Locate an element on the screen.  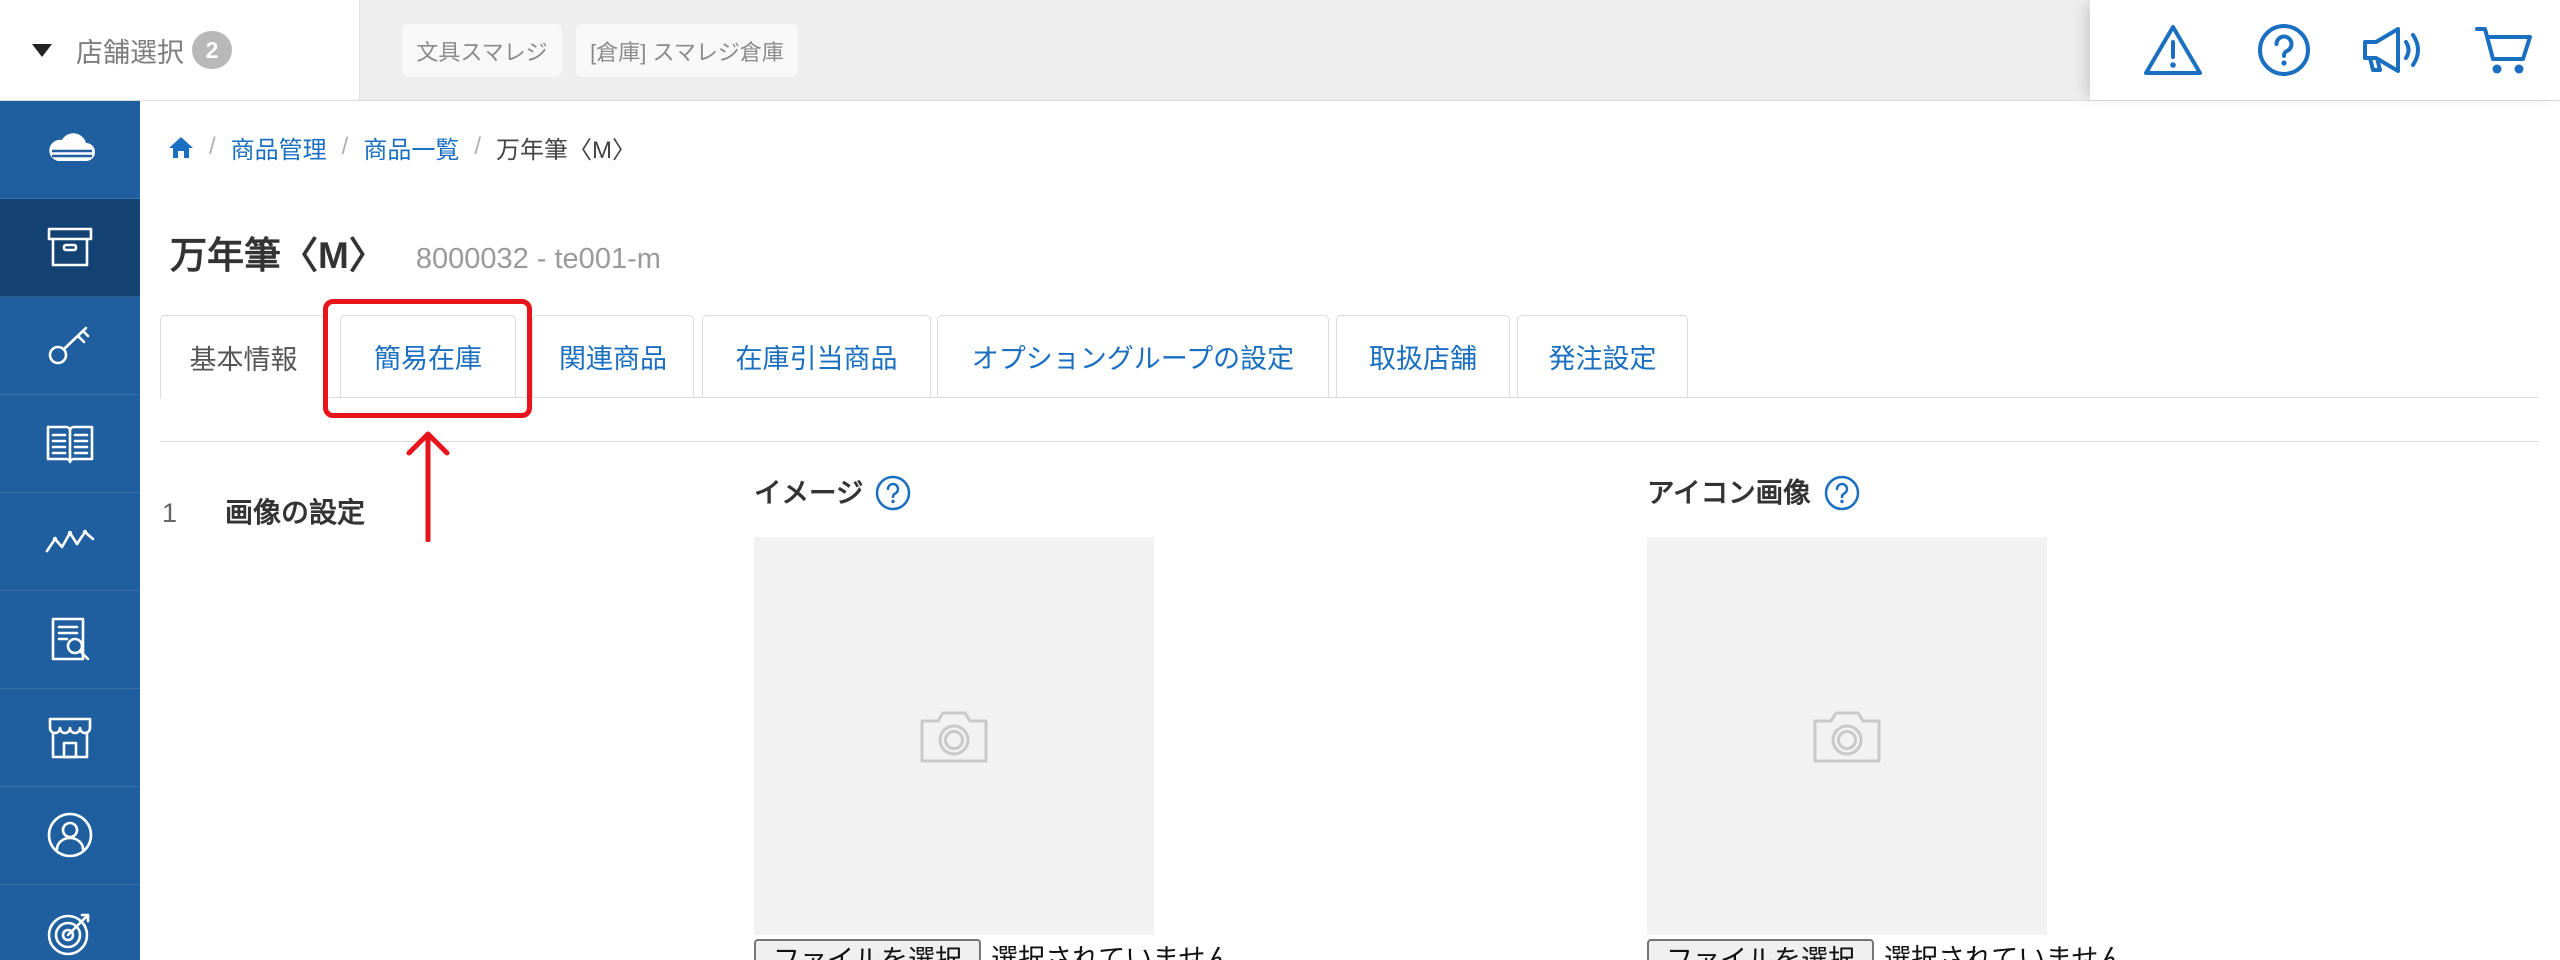
store-tag: [倉庫] スマレジ倉庫 is located at coordinates (687, 50).